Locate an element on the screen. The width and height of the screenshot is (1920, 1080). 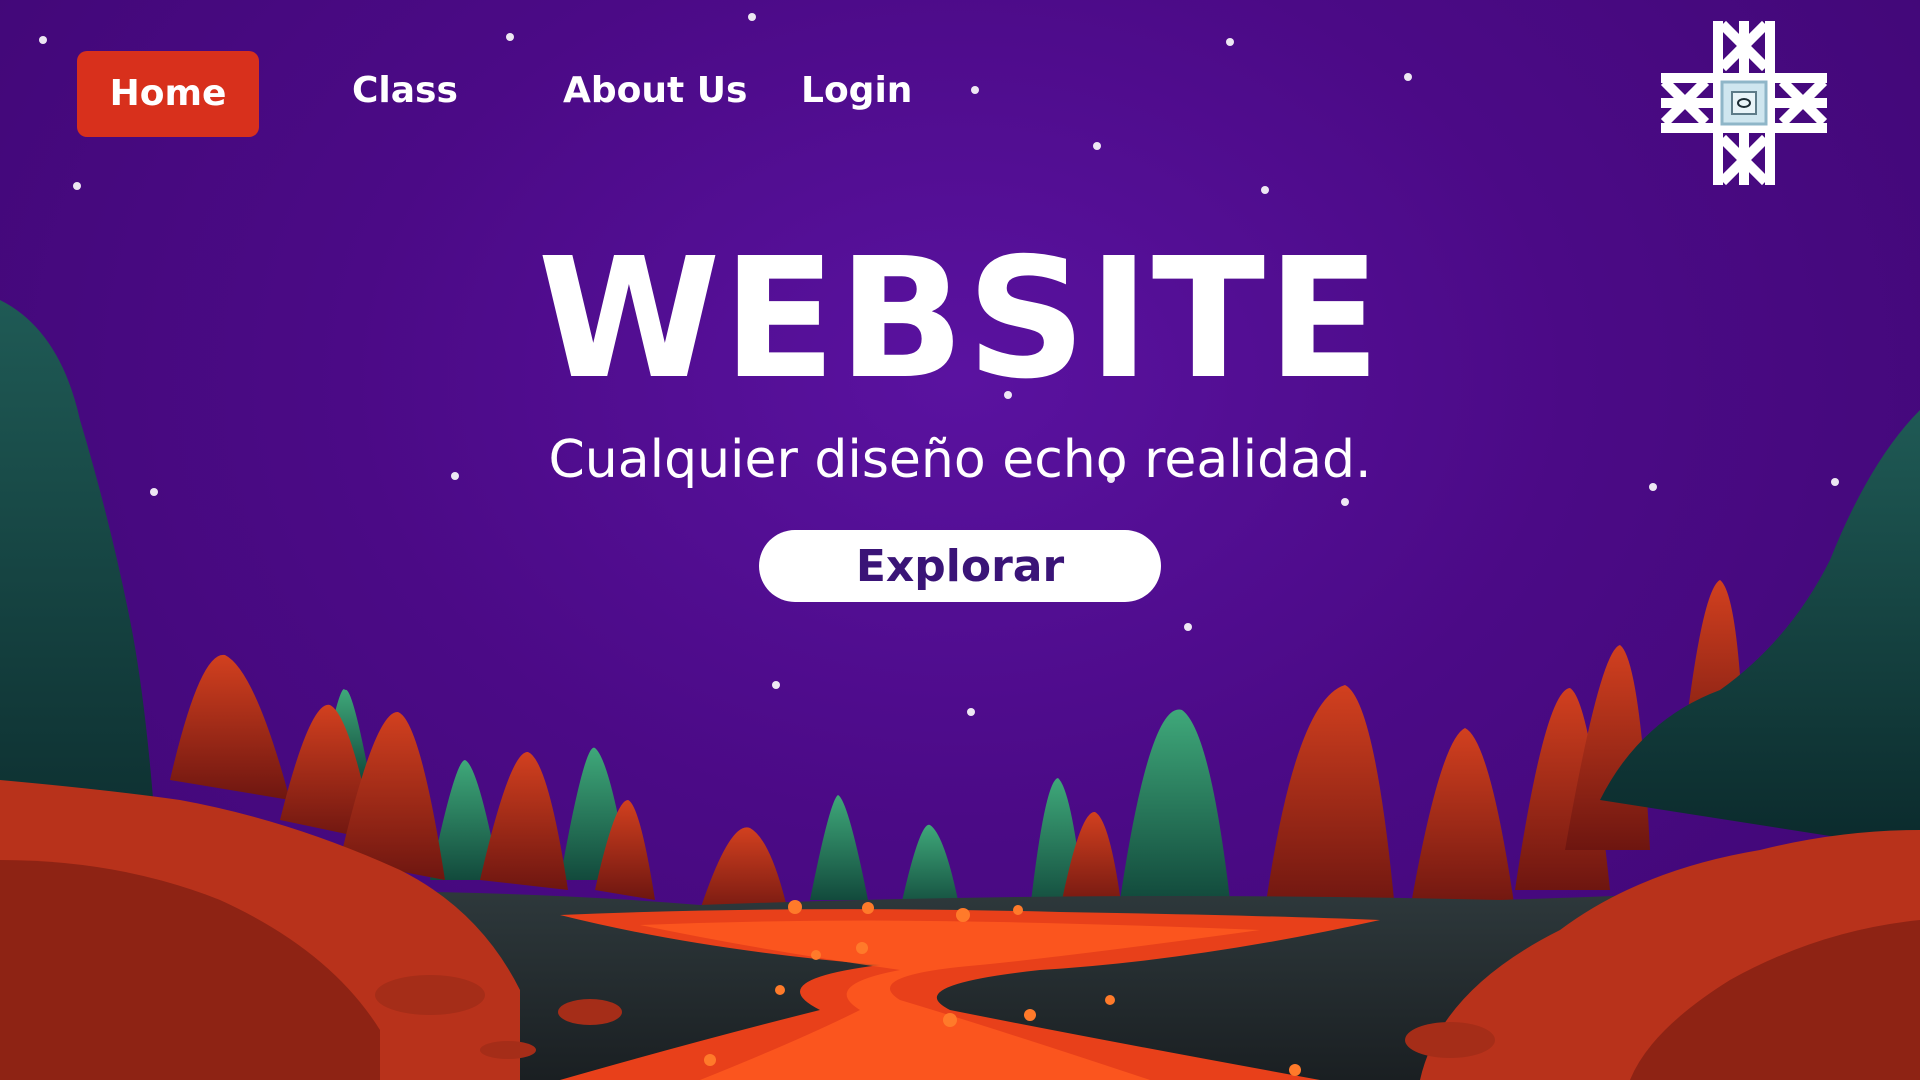
nav-class-link: Class is located at coordinates (405, 91).